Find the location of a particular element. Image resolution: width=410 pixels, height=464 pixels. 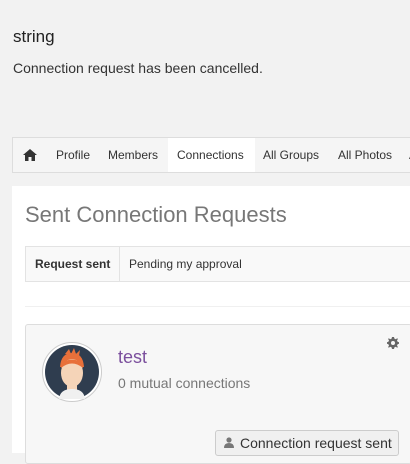

notice-message: Connection request has been cancelled. is located at coordinates (138, 68).